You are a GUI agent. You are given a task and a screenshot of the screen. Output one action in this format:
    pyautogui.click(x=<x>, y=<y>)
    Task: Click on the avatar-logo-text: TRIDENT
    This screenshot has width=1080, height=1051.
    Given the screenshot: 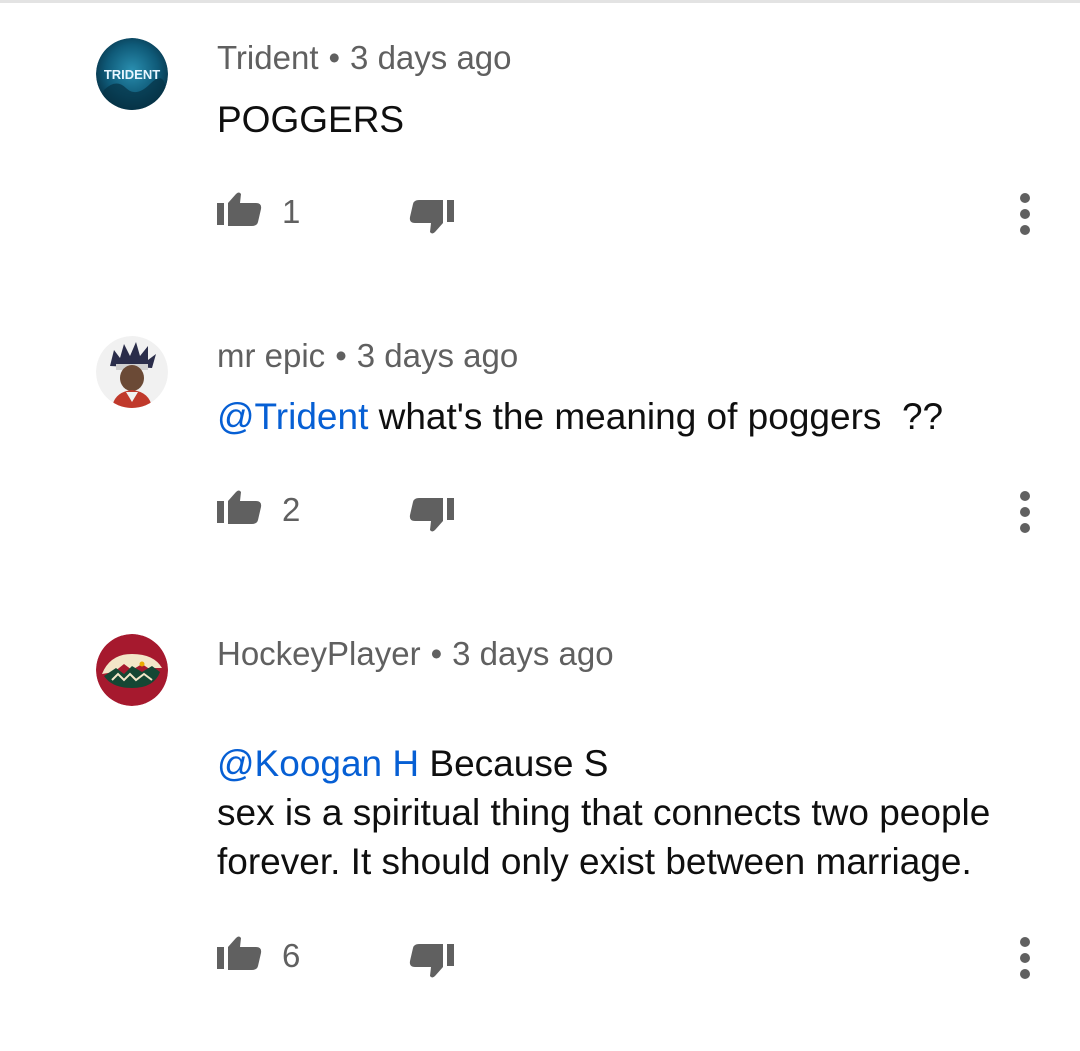 What is the action you would take?
    pyautogui.click(x=132, y=74)
    